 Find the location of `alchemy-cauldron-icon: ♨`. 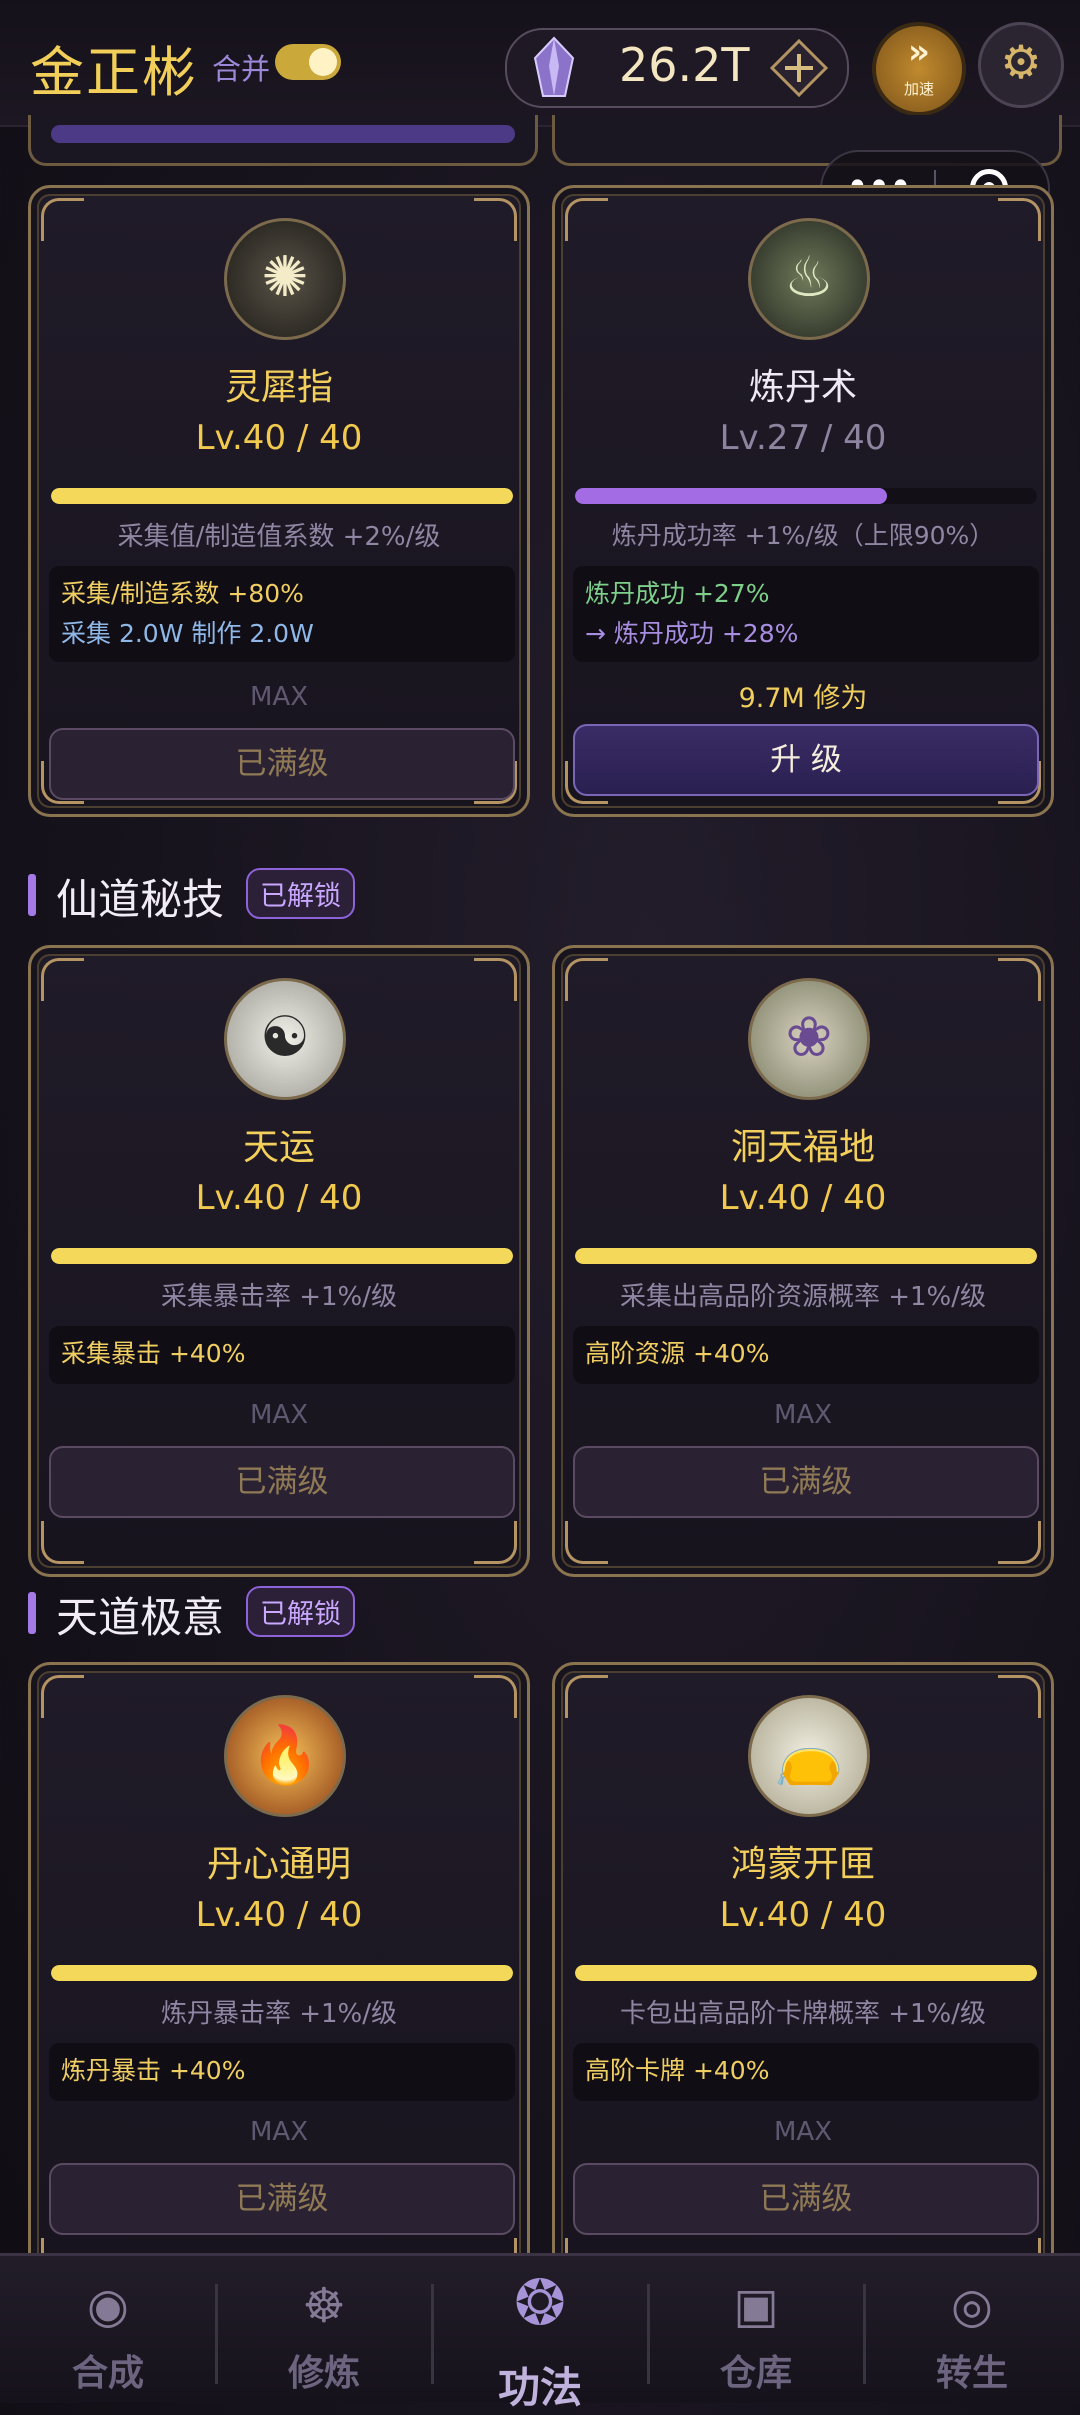

alchemy-cauldron-icon: ♨ is located at coordinates (809, 279).